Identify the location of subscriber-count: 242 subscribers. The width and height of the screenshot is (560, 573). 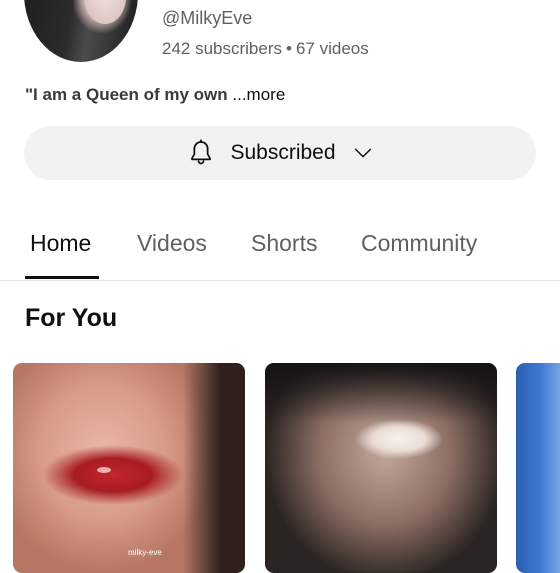
(222, 48).